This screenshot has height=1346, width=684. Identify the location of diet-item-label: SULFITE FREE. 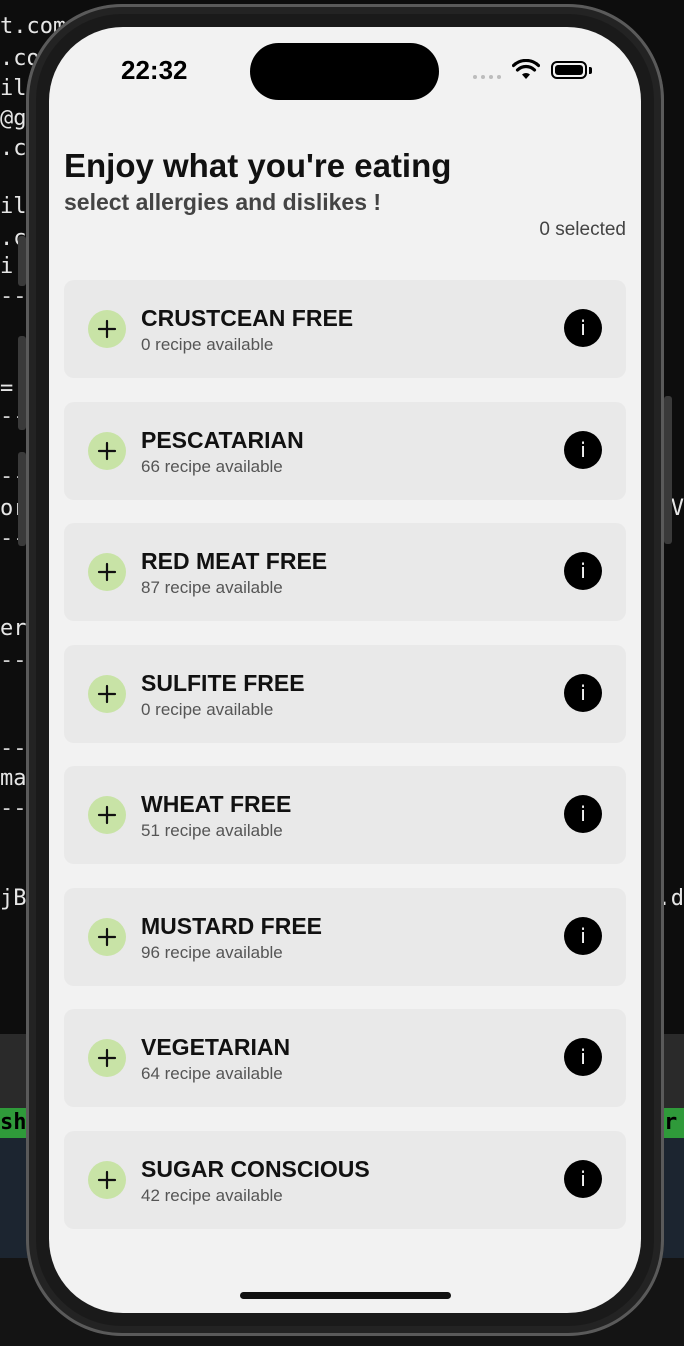
(223, 682).